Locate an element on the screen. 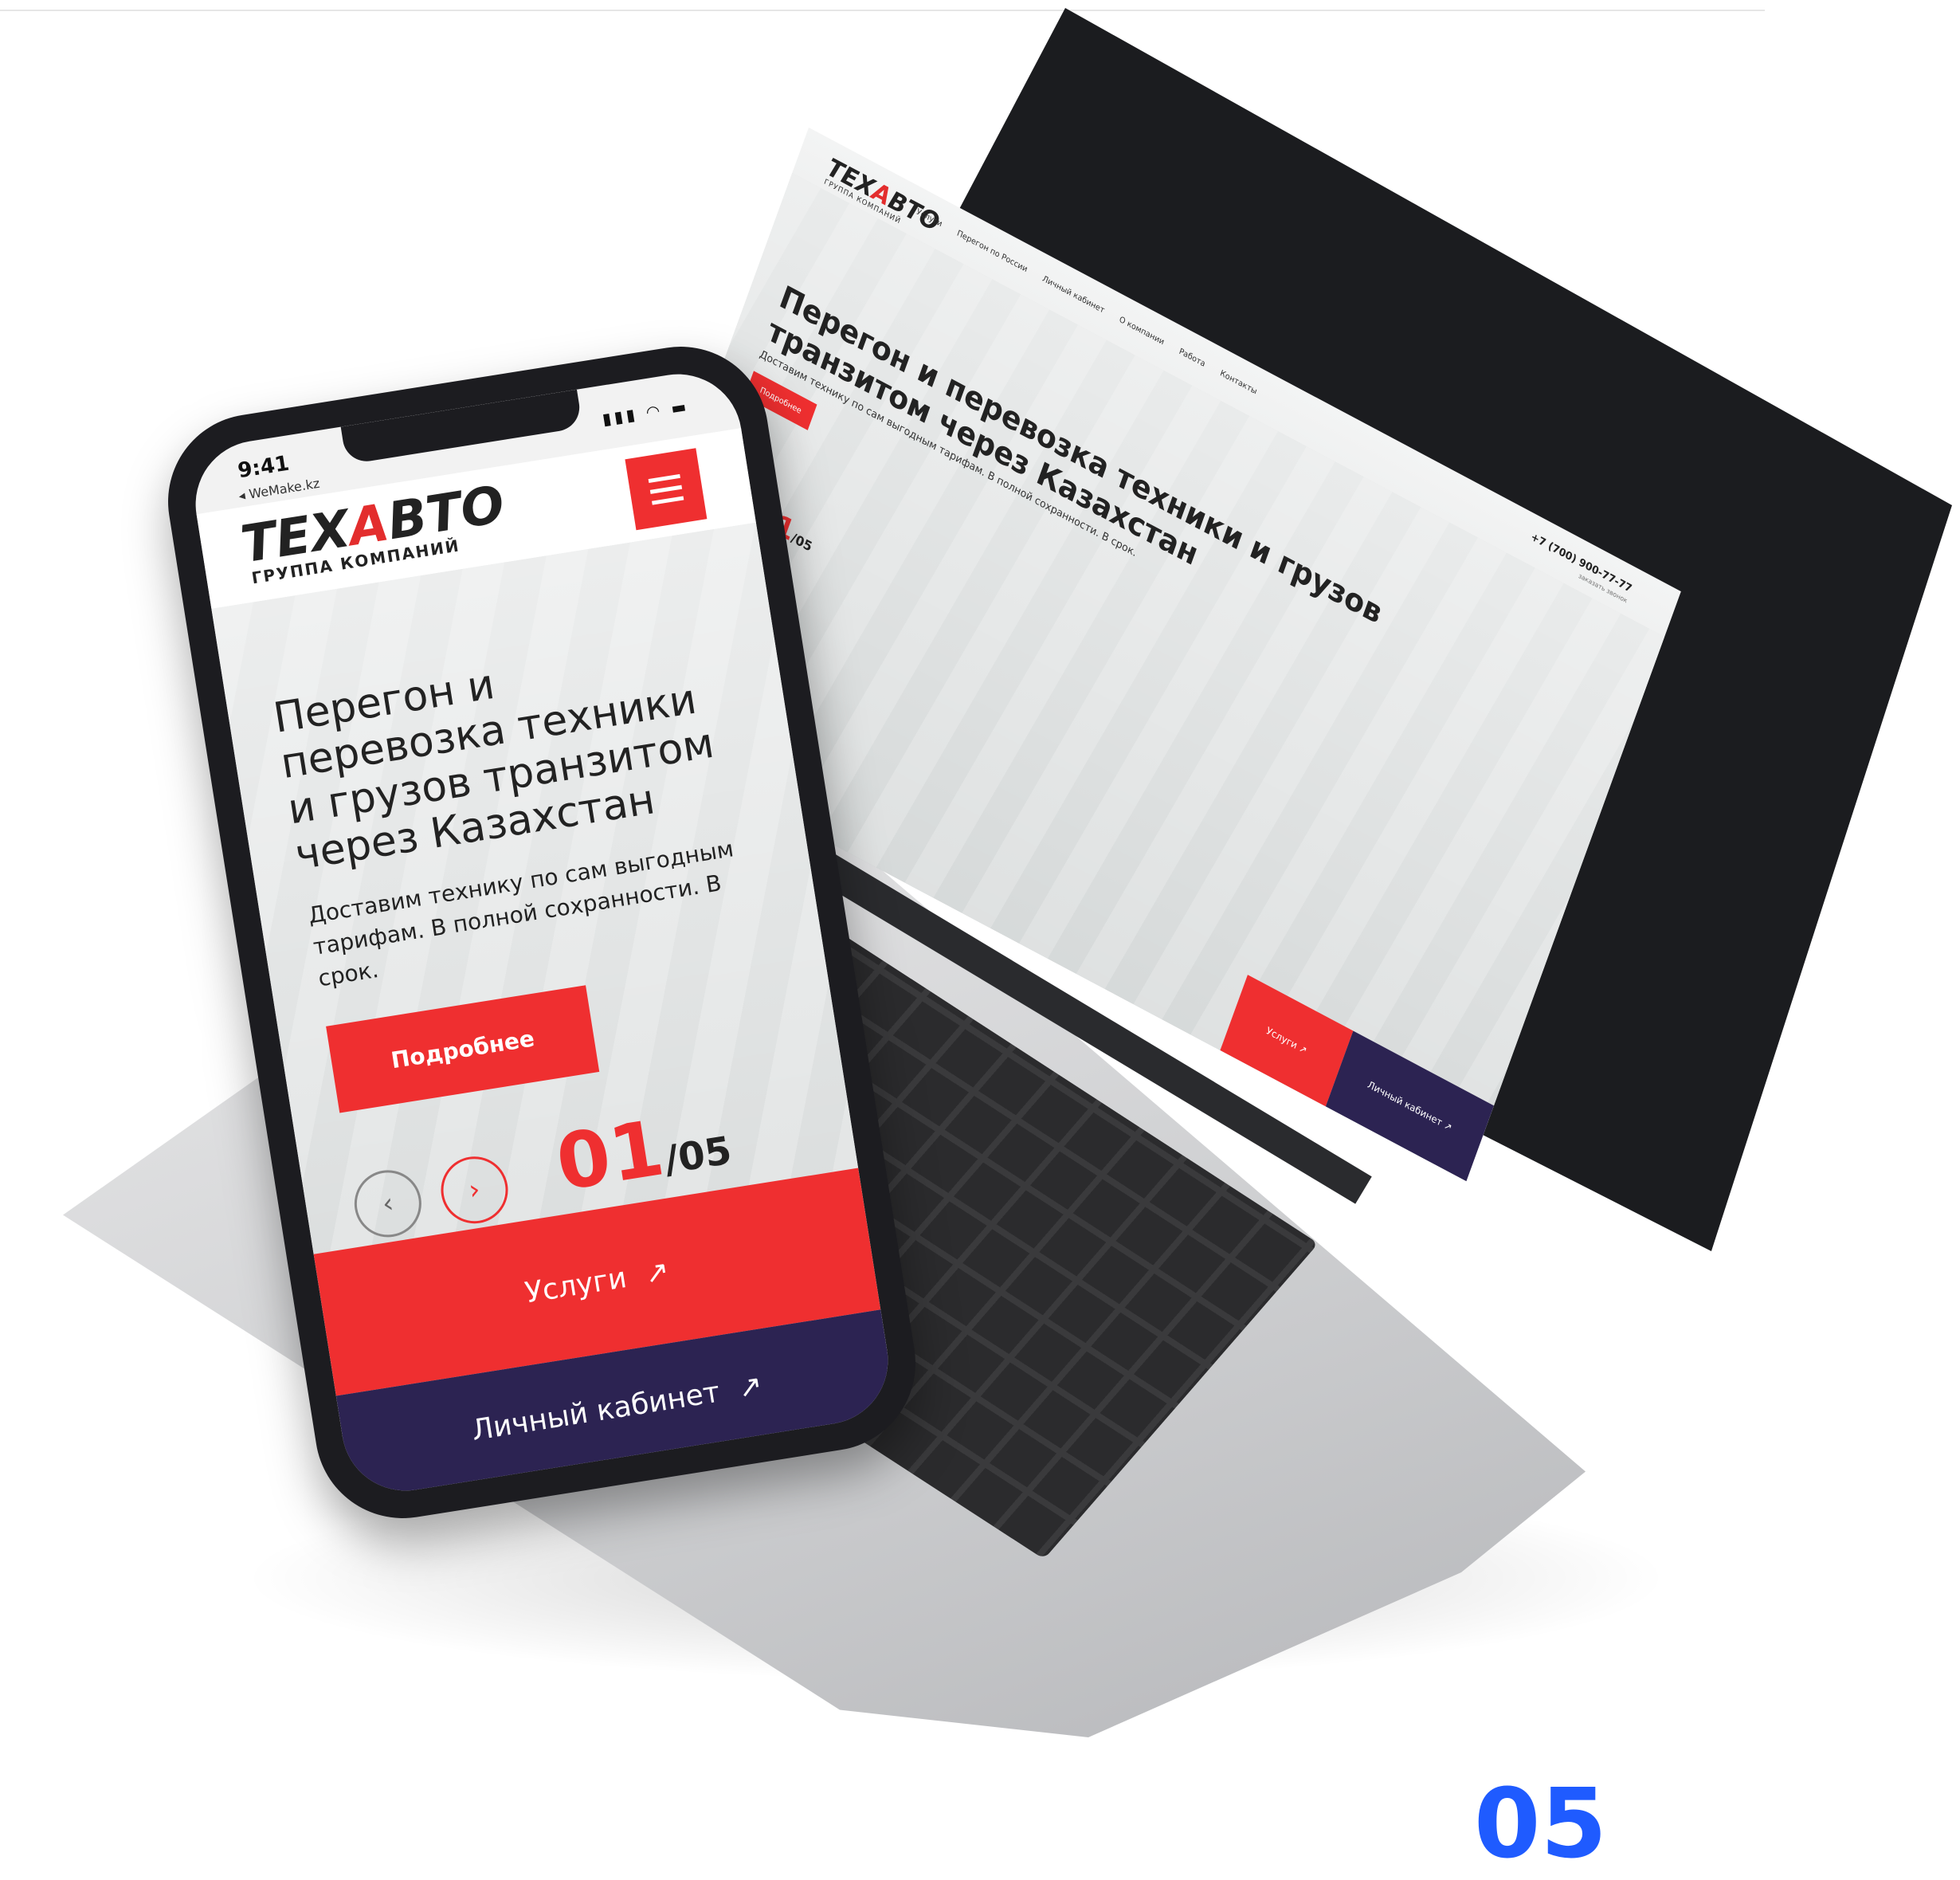  nav-item-cabinet: Личный кабинет is located at coordinates (1073, 294).